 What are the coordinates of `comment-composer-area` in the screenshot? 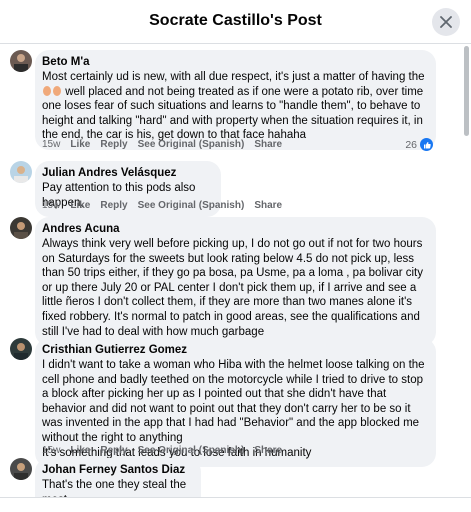 It's located at (235, 504).